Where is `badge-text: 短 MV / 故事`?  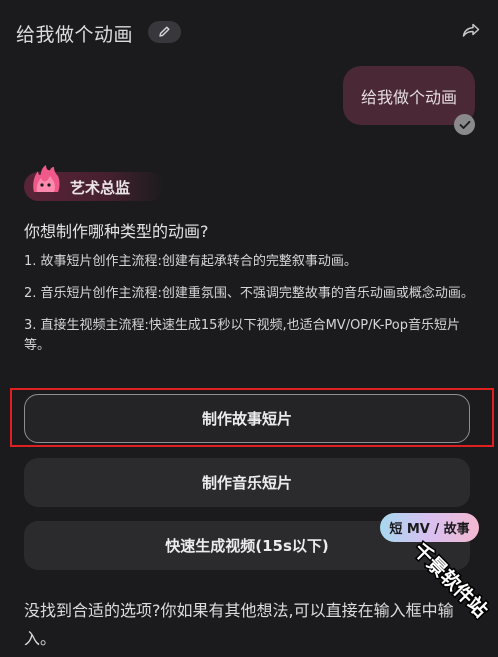
badge-text: 短 MV / 故事 is located at coordinates (429, 529).